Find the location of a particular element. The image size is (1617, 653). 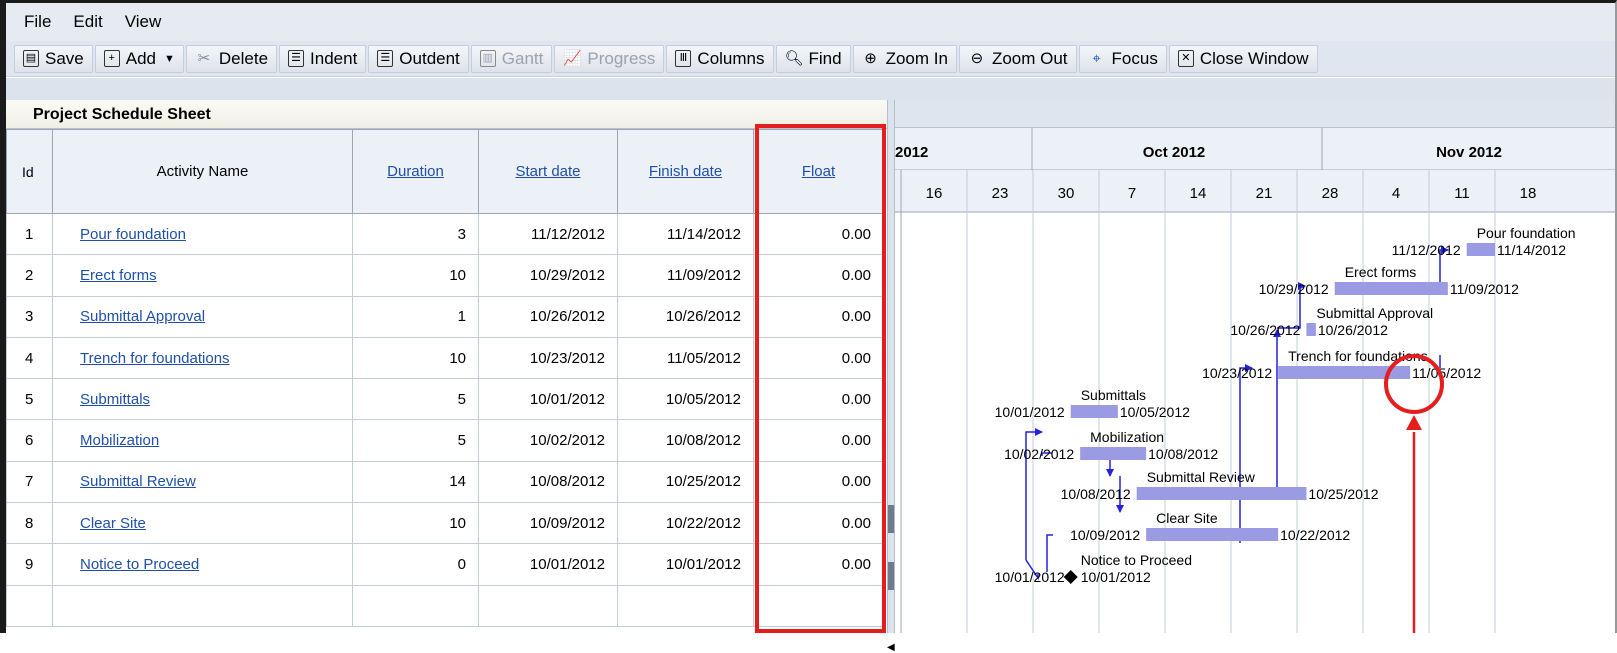

table-row: 8 Clear Site 10 10/09/2012 10/22/2012 0.00 is located at coordinates (445, 523).